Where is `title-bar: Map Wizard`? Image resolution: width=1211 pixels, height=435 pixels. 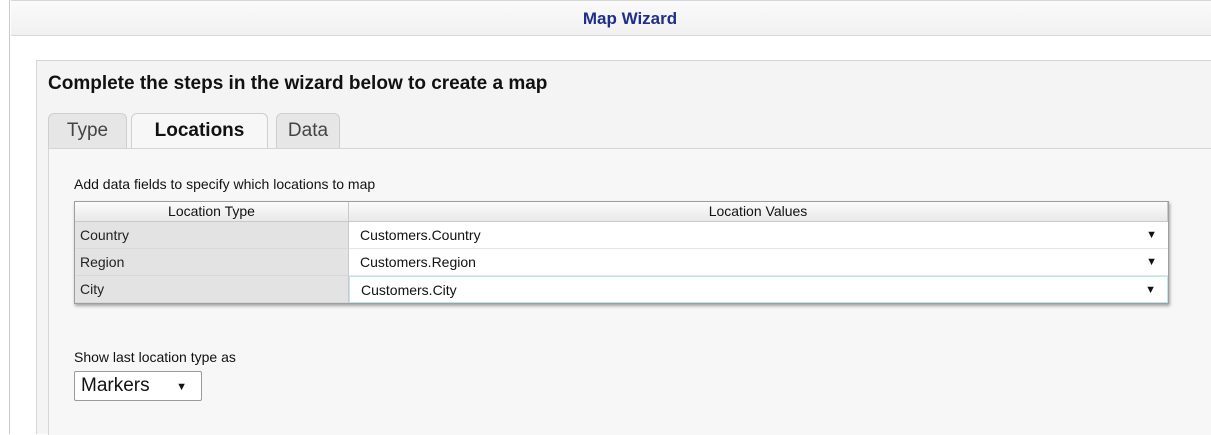 title-bar: Map Wizard is located at coordinates (611, 18).